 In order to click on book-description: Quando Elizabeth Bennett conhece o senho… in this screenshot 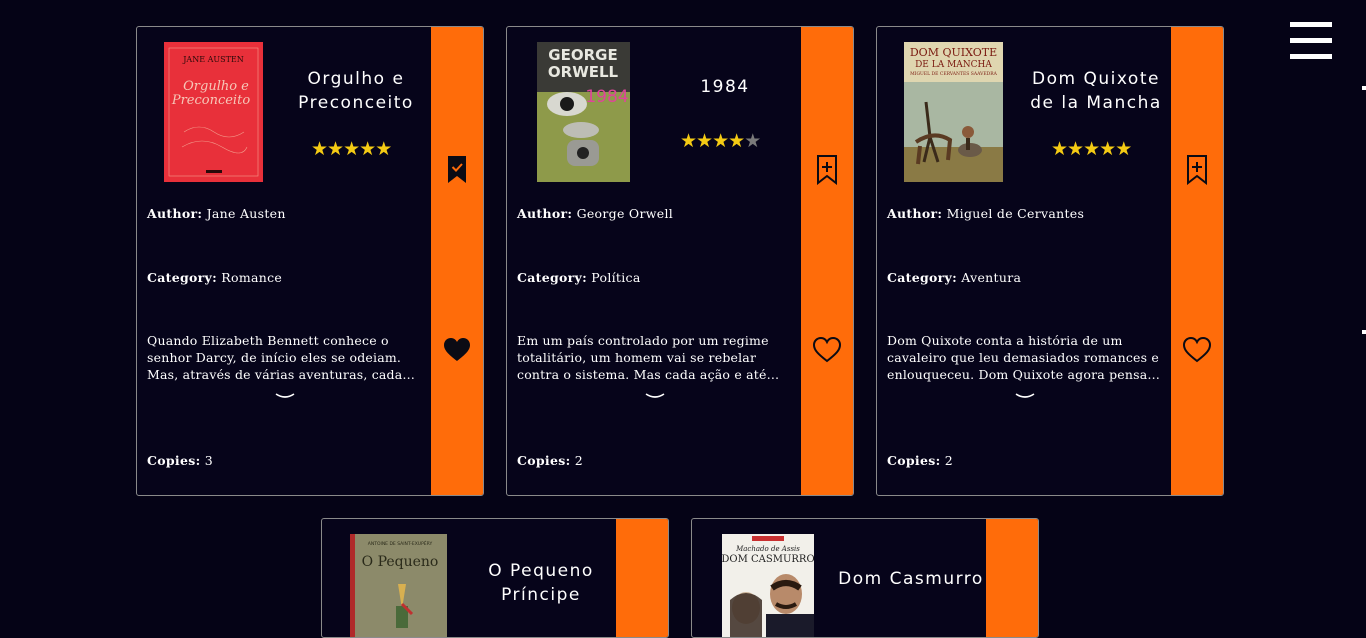, I will do `click(281, 357)`.